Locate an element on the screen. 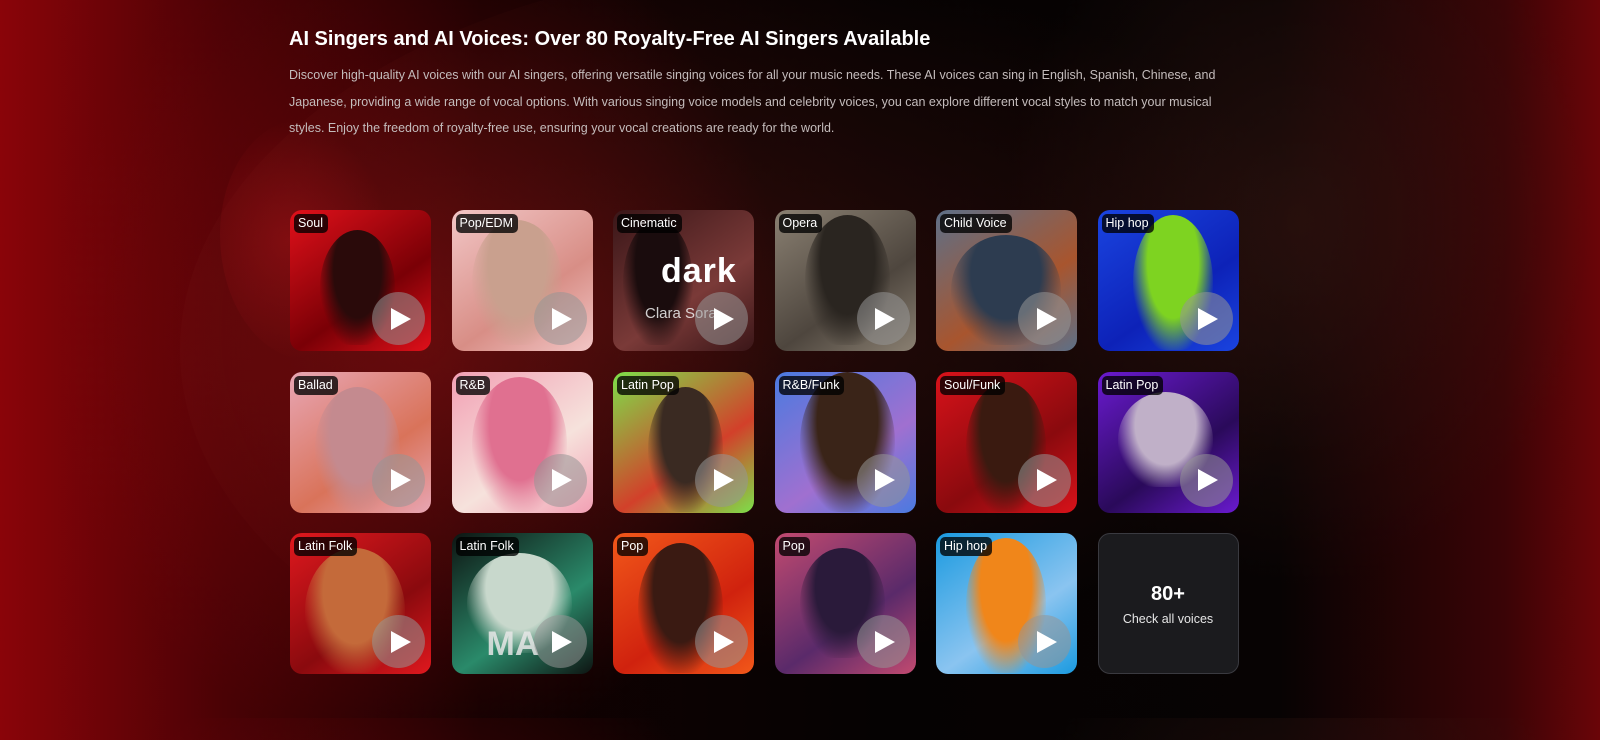 Image resolution: width=1600 pixels, height=740 pixels. voice-card: Opera is located at coordinates (845, 280).